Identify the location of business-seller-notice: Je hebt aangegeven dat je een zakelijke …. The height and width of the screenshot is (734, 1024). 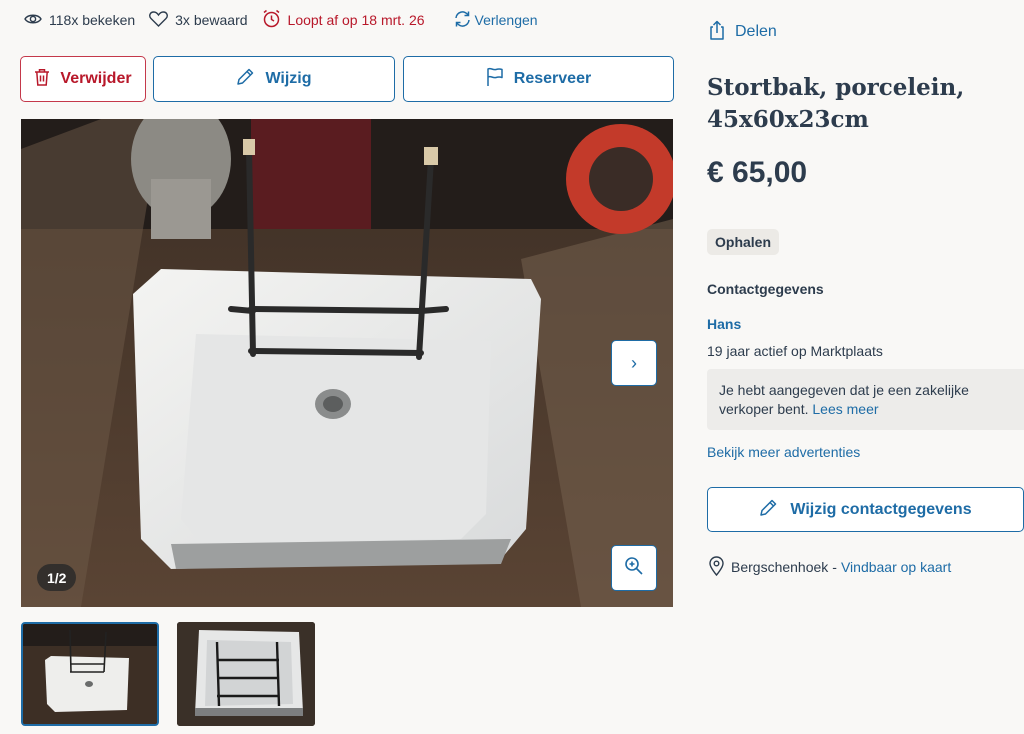
(865, 399).